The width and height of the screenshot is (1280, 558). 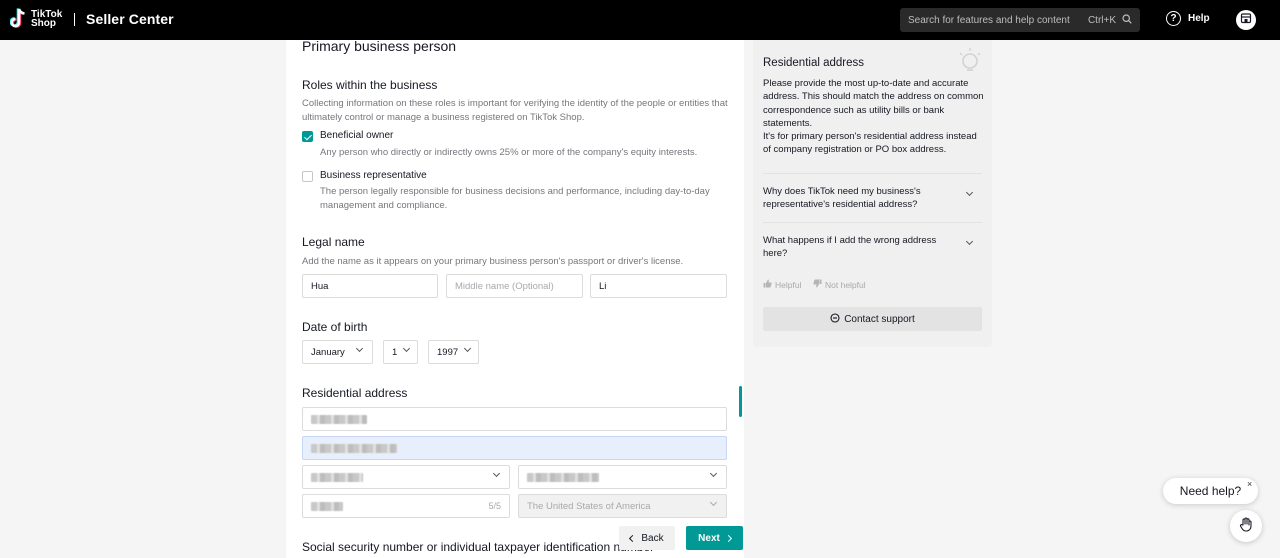 What do you see at coordinates (307, 136) in the screenshot?
I see `beneficial-owner-checkbox` at bounding box center [307, 136].